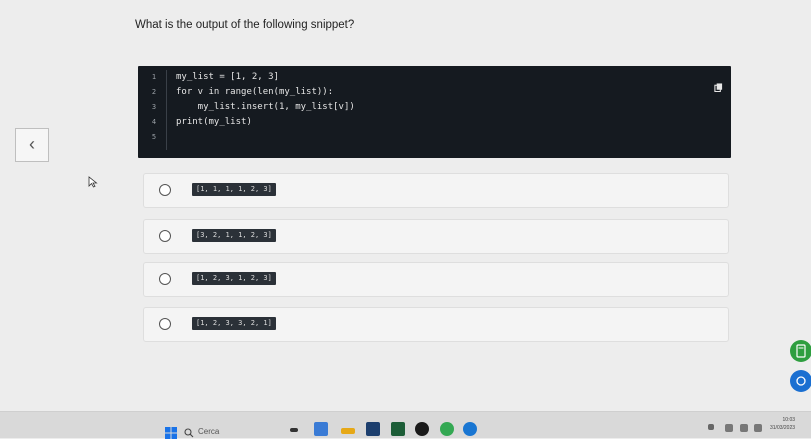 This screenshot has width=811, height=439. Describe the element at coordinates (234, 235) in the screenshot. I see `option-label: [3, 2, 1, 1, 2, 3]` at that location.